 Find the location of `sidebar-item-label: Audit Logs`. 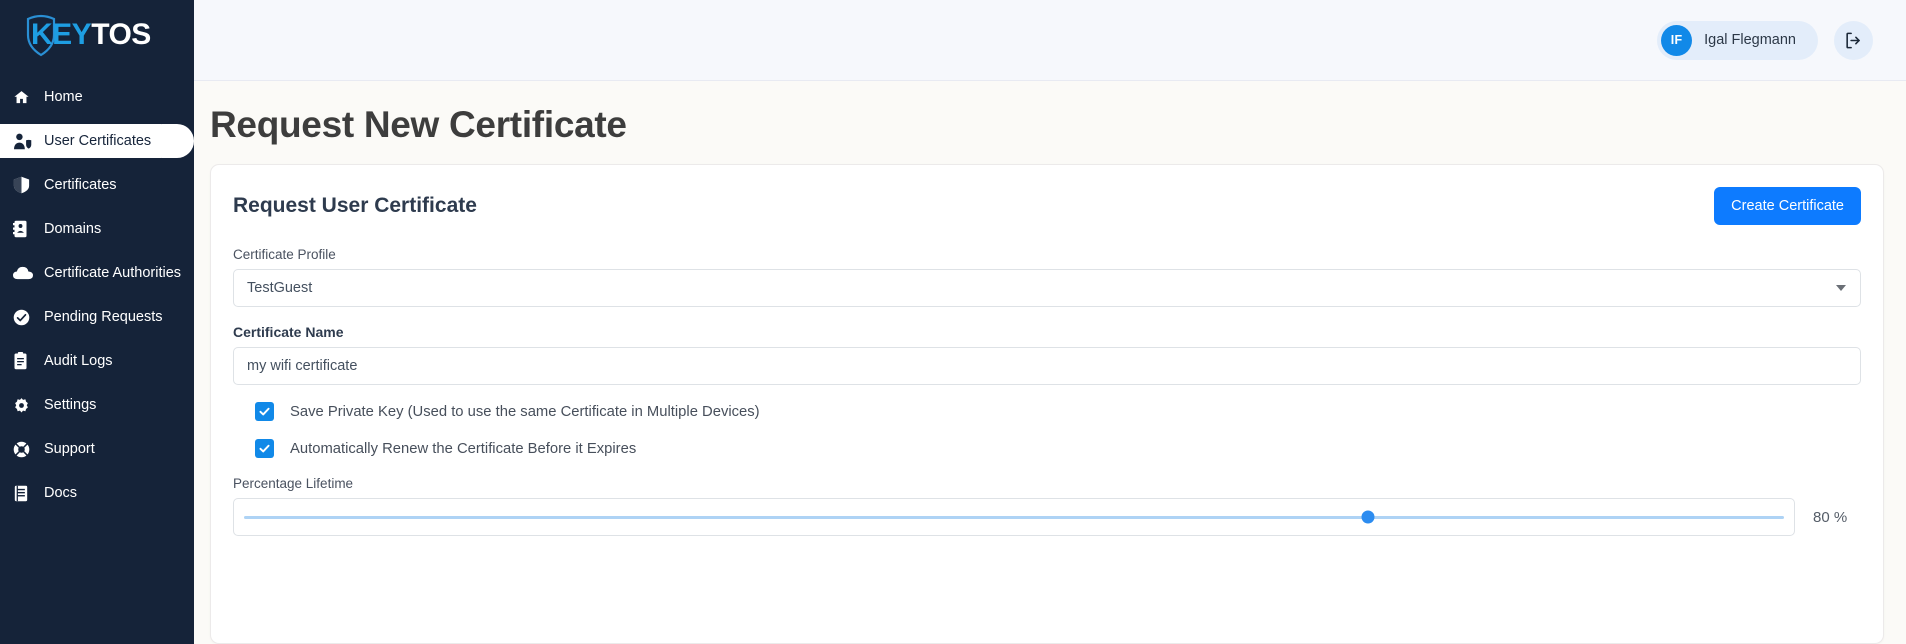

sidebar-item-label: Audit Logs is located at coordinates (78, 360).